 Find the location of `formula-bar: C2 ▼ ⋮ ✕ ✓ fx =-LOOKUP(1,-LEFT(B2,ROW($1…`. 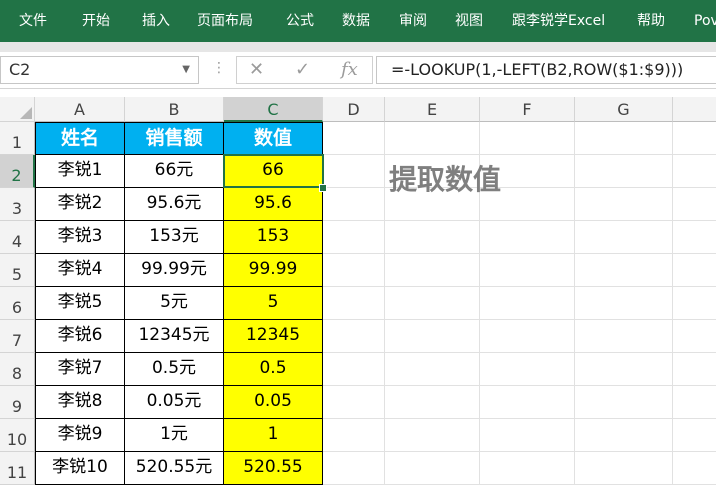

formula-bar: C2 ▼ ⋮ ✕ ✓ fx =-LOOKUP(1,-LEFT(B2,ROW($1… is located at coordinates (358, 70).